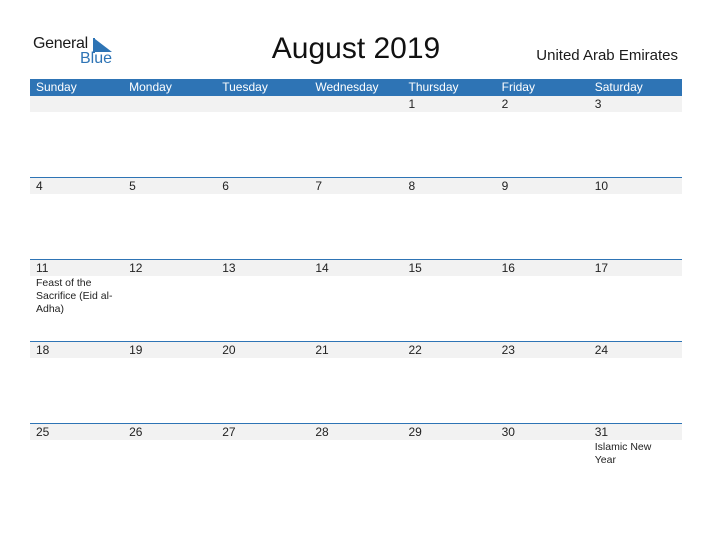 The width and height of the screenshot is (712, 550). I want to click on day-number: 16, so click(508, 268).